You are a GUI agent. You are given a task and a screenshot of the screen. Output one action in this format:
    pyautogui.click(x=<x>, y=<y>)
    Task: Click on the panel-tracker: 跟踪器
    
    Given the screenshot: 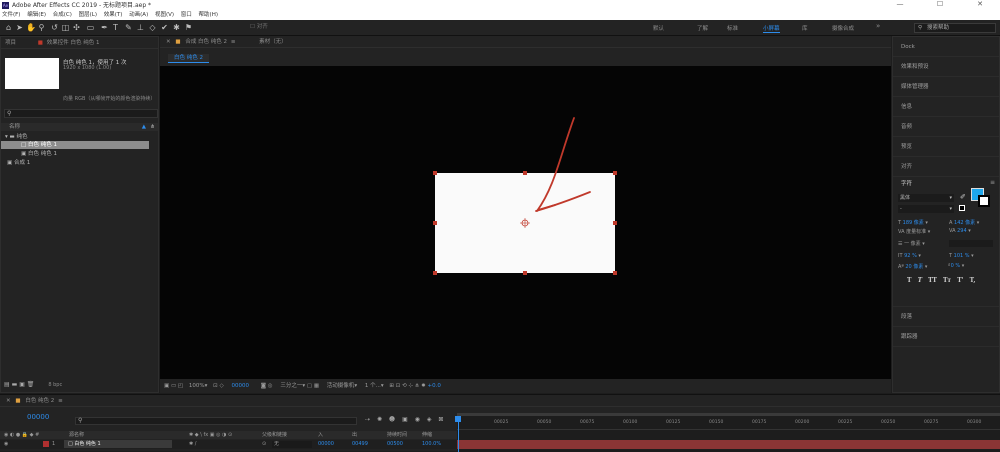 What is the action you would take?
    pyautogui.click(x=946, y=337)
    